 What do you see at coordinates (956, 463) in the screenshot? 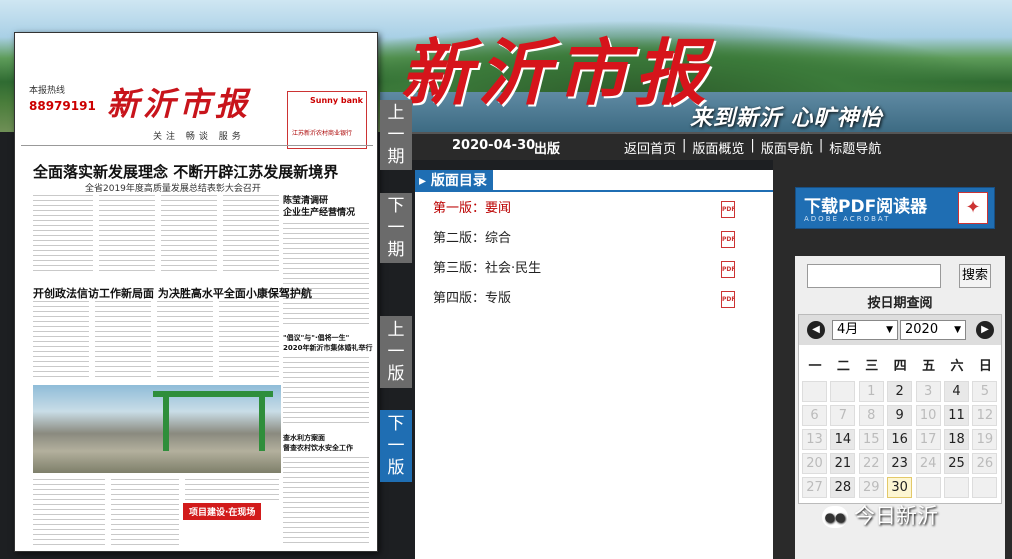
I see `calendar-day: 25` at bounding box center [956, 463].